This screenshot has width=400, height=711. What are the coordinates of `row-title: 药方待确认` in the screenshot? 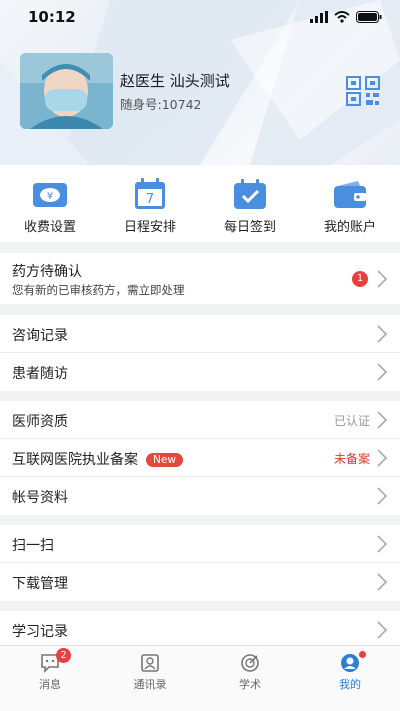 It's located at (47, 272).